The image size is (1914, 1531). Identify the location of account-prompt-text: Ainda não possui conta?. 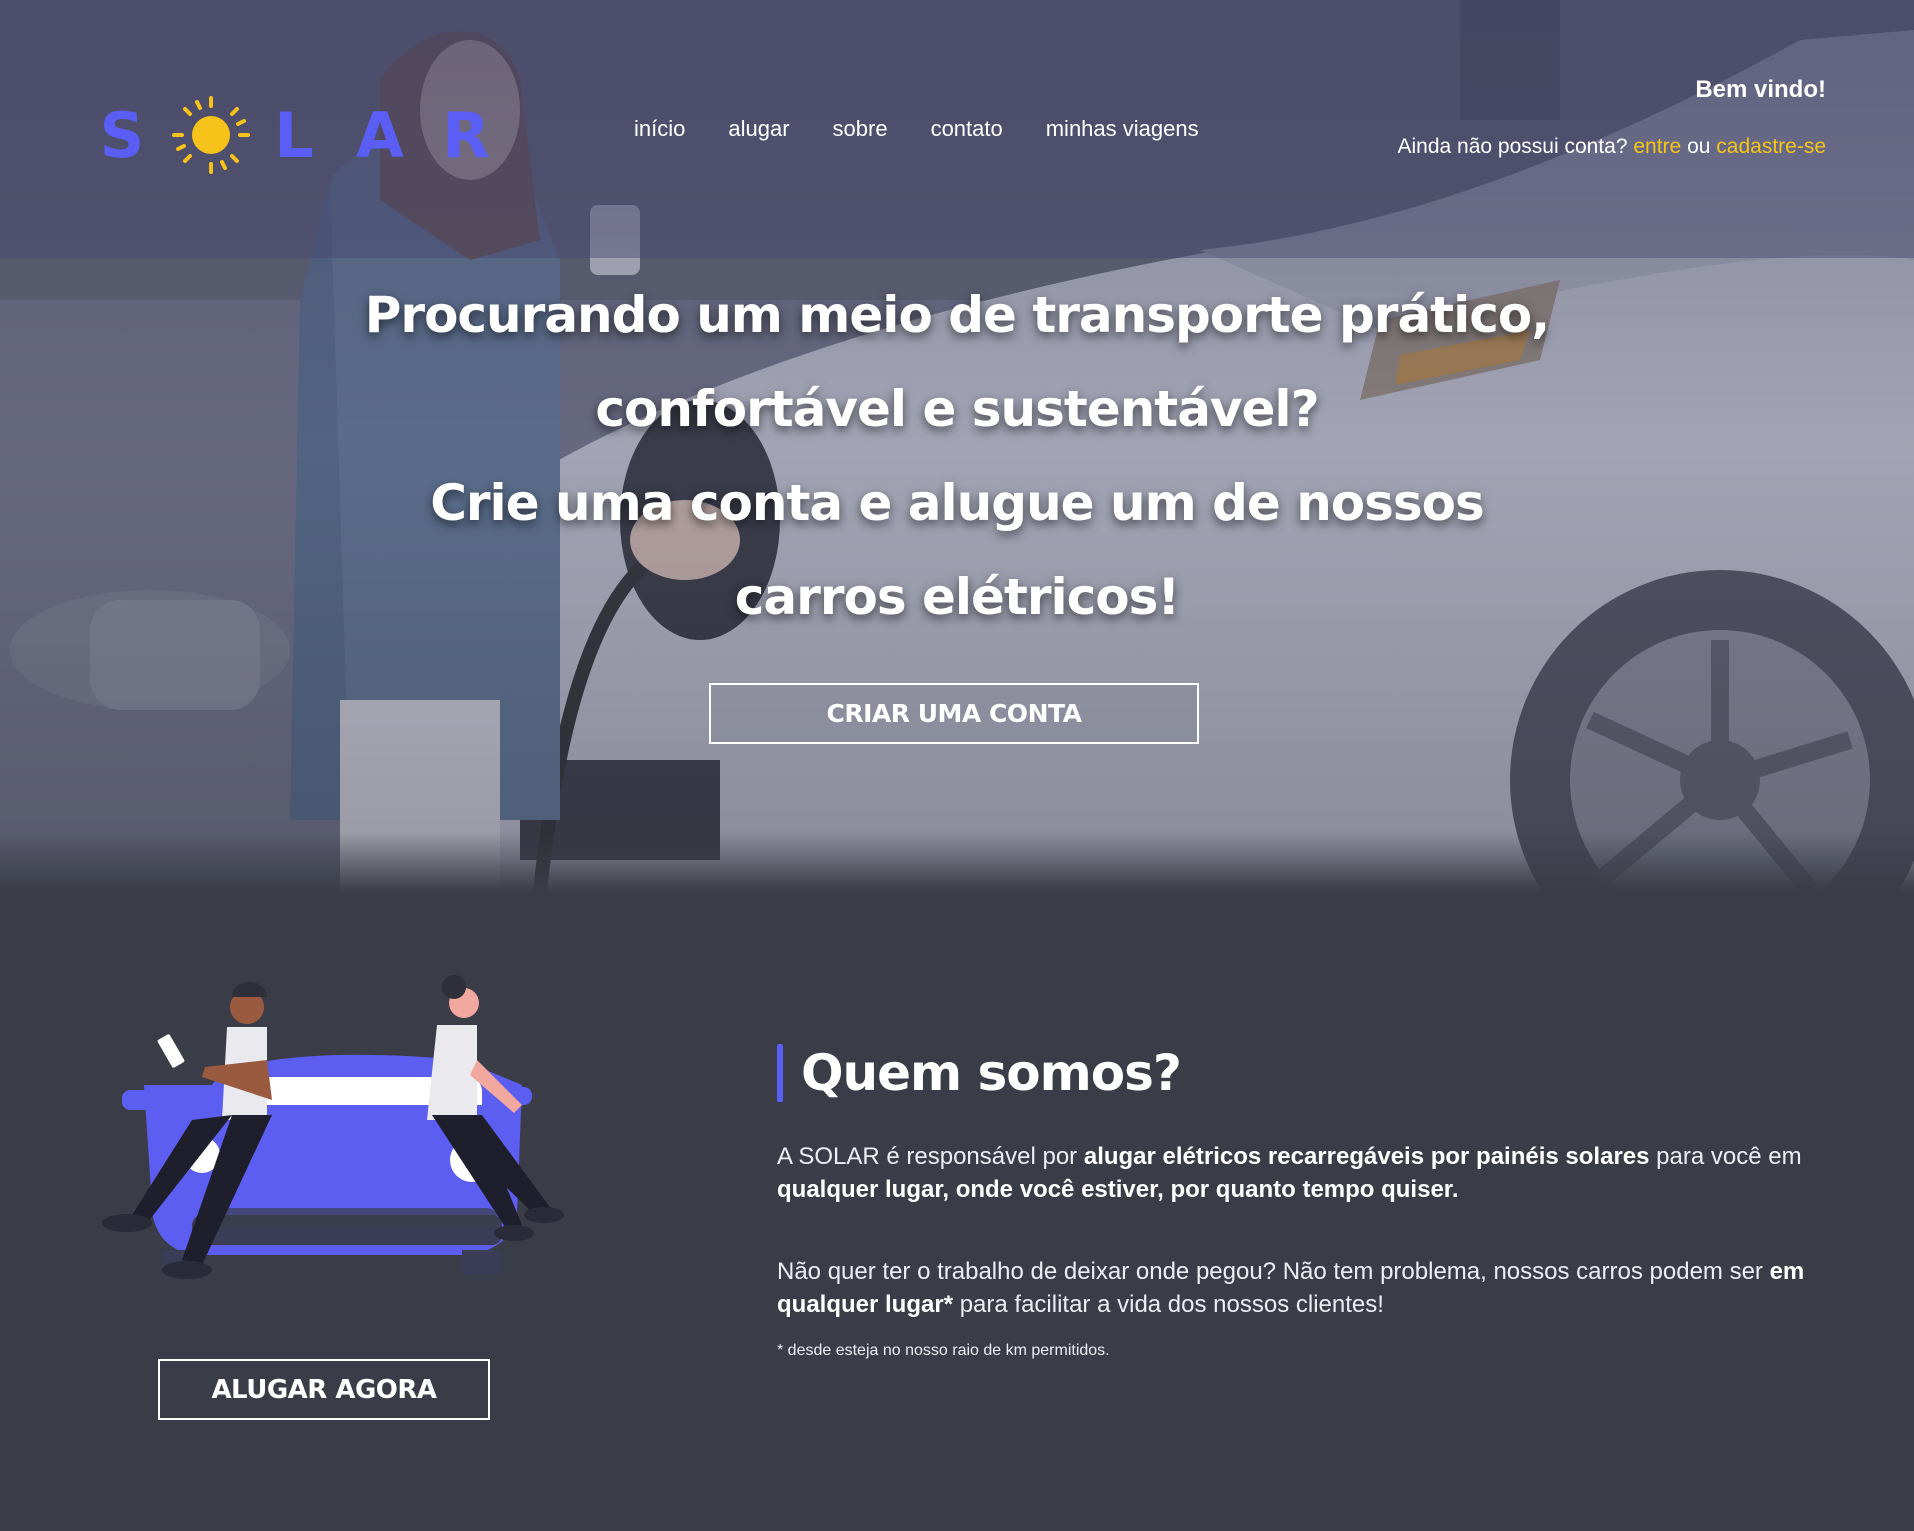
(1512, 146).